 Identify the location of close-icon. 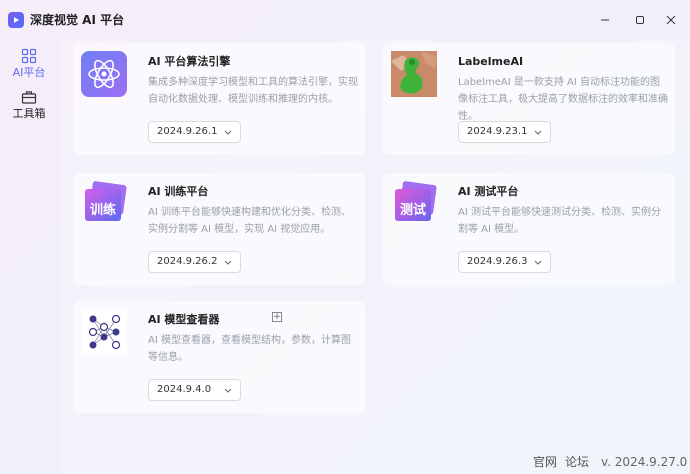
(671, 20).